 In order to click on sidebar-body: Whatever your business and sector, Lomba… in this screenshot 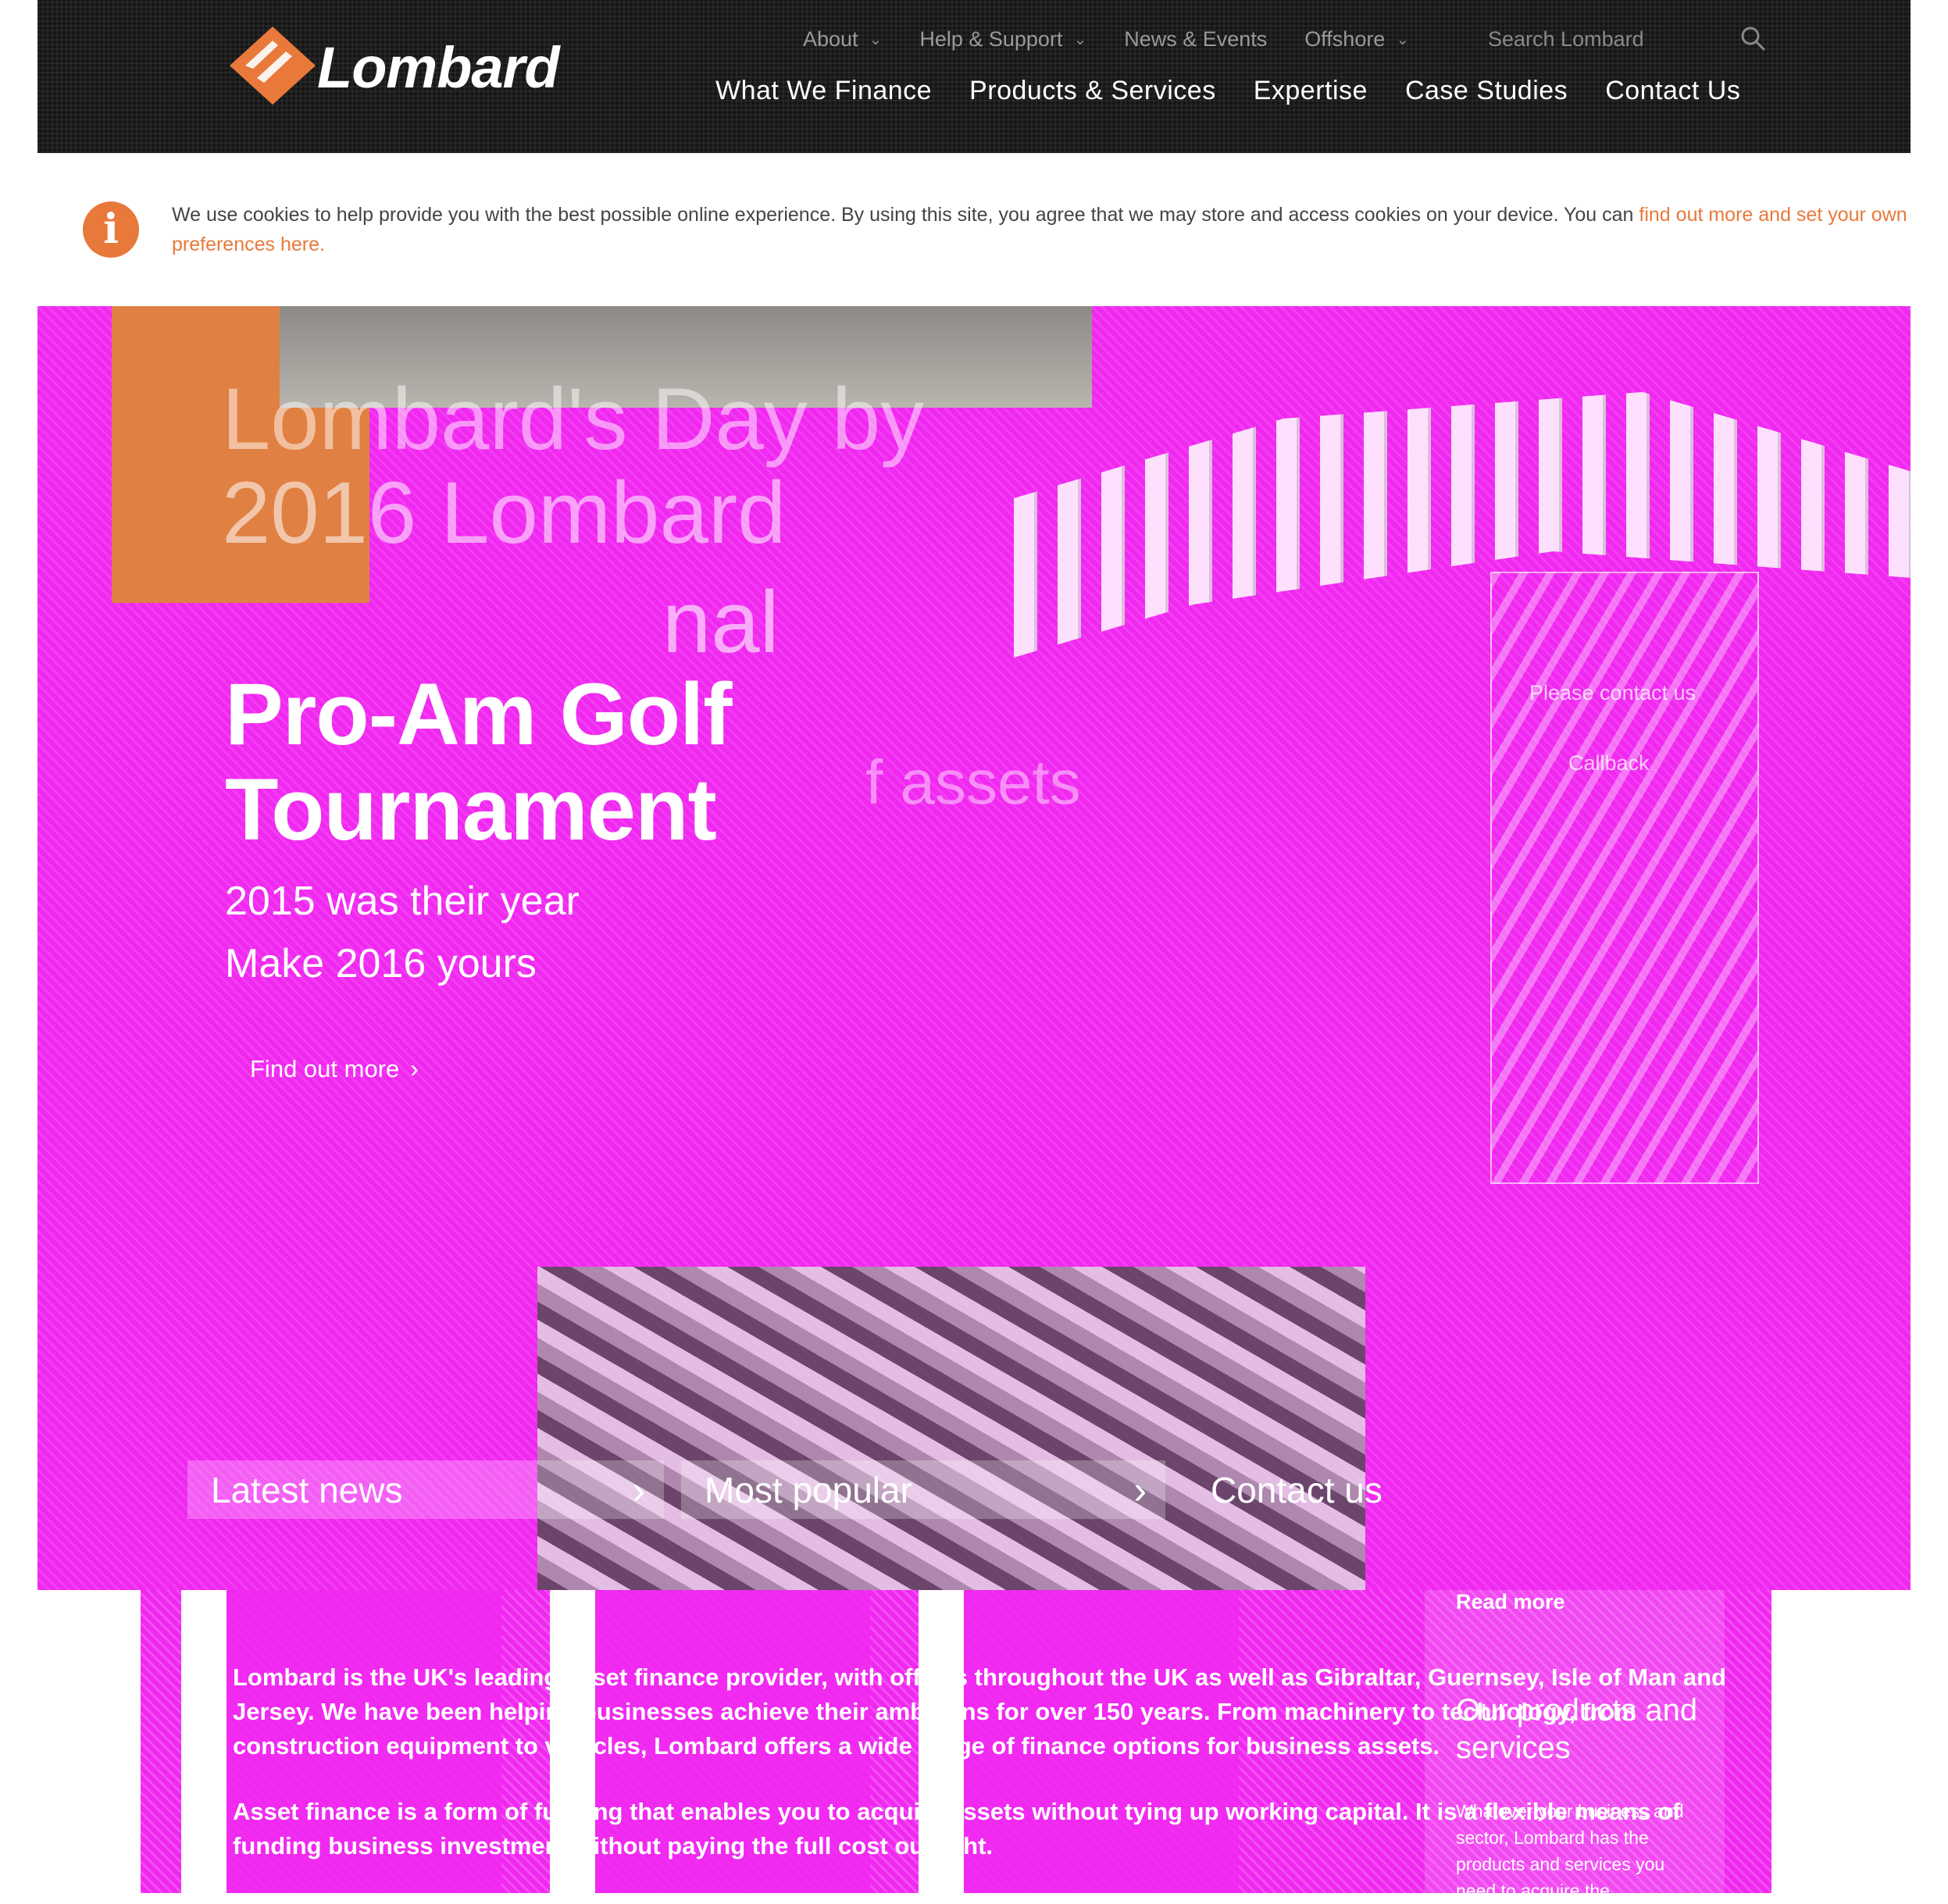, I will do `click(1570, 1851)`.